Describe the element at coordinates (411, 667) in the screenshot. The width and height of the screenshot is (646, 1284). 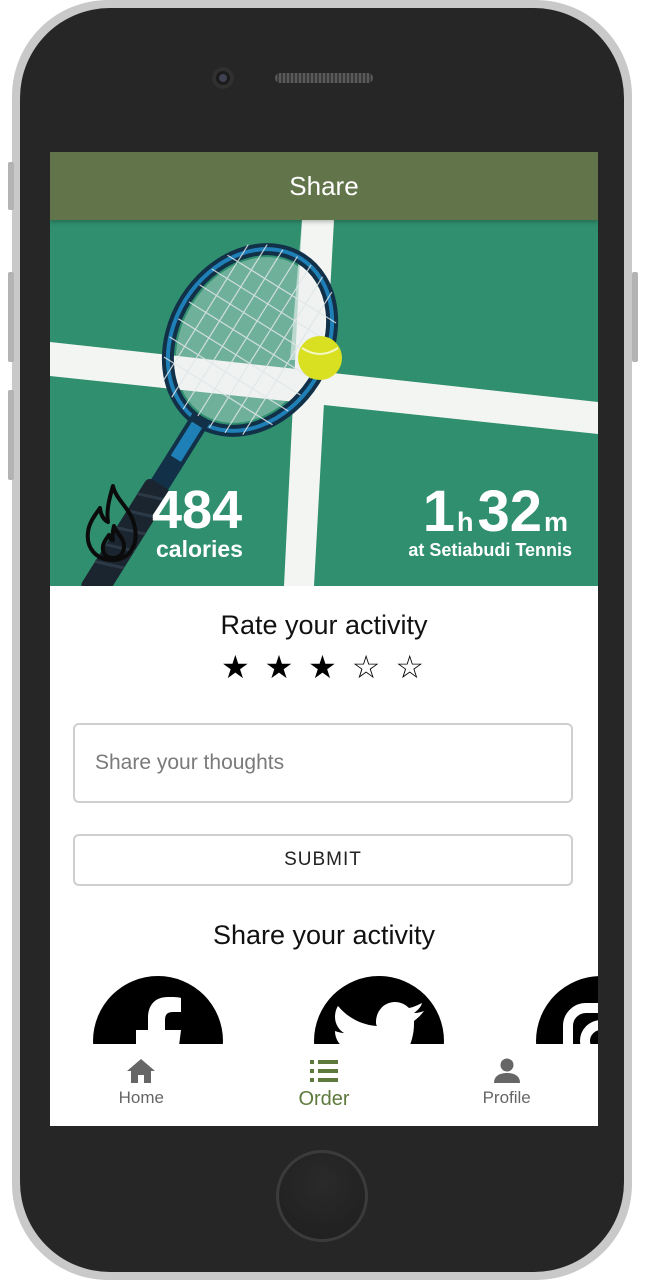
I see `star-5-icon: ☆` at that location.